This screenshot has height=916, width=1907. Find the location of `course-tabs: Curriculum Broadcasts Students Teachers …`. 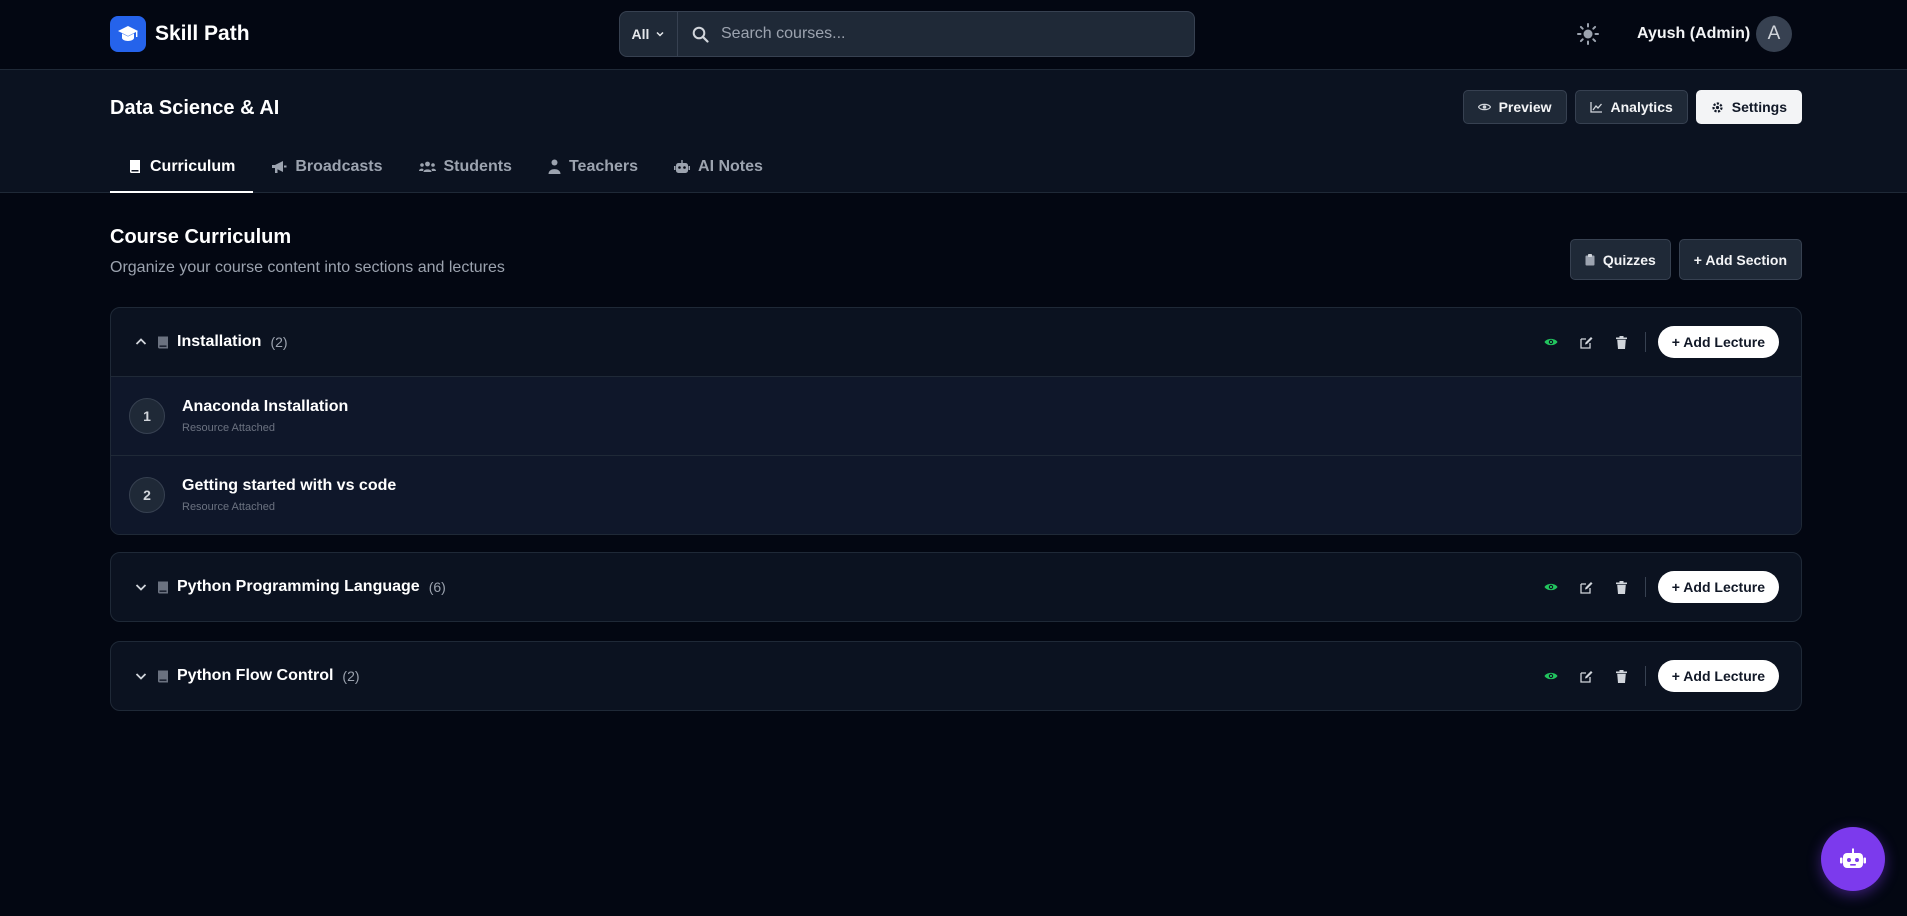

course-tabs: Curriculum Broadcasts Students Teachers … is located at coordinates (445, 167).